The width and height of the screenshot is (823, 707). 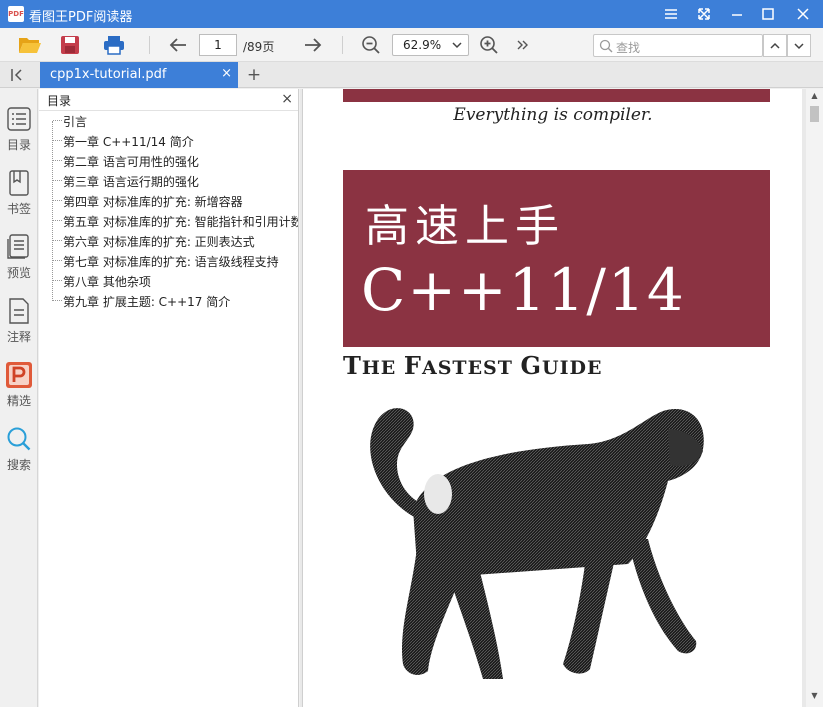 I want to click on minimize-icon, so click(x=737, y=15).